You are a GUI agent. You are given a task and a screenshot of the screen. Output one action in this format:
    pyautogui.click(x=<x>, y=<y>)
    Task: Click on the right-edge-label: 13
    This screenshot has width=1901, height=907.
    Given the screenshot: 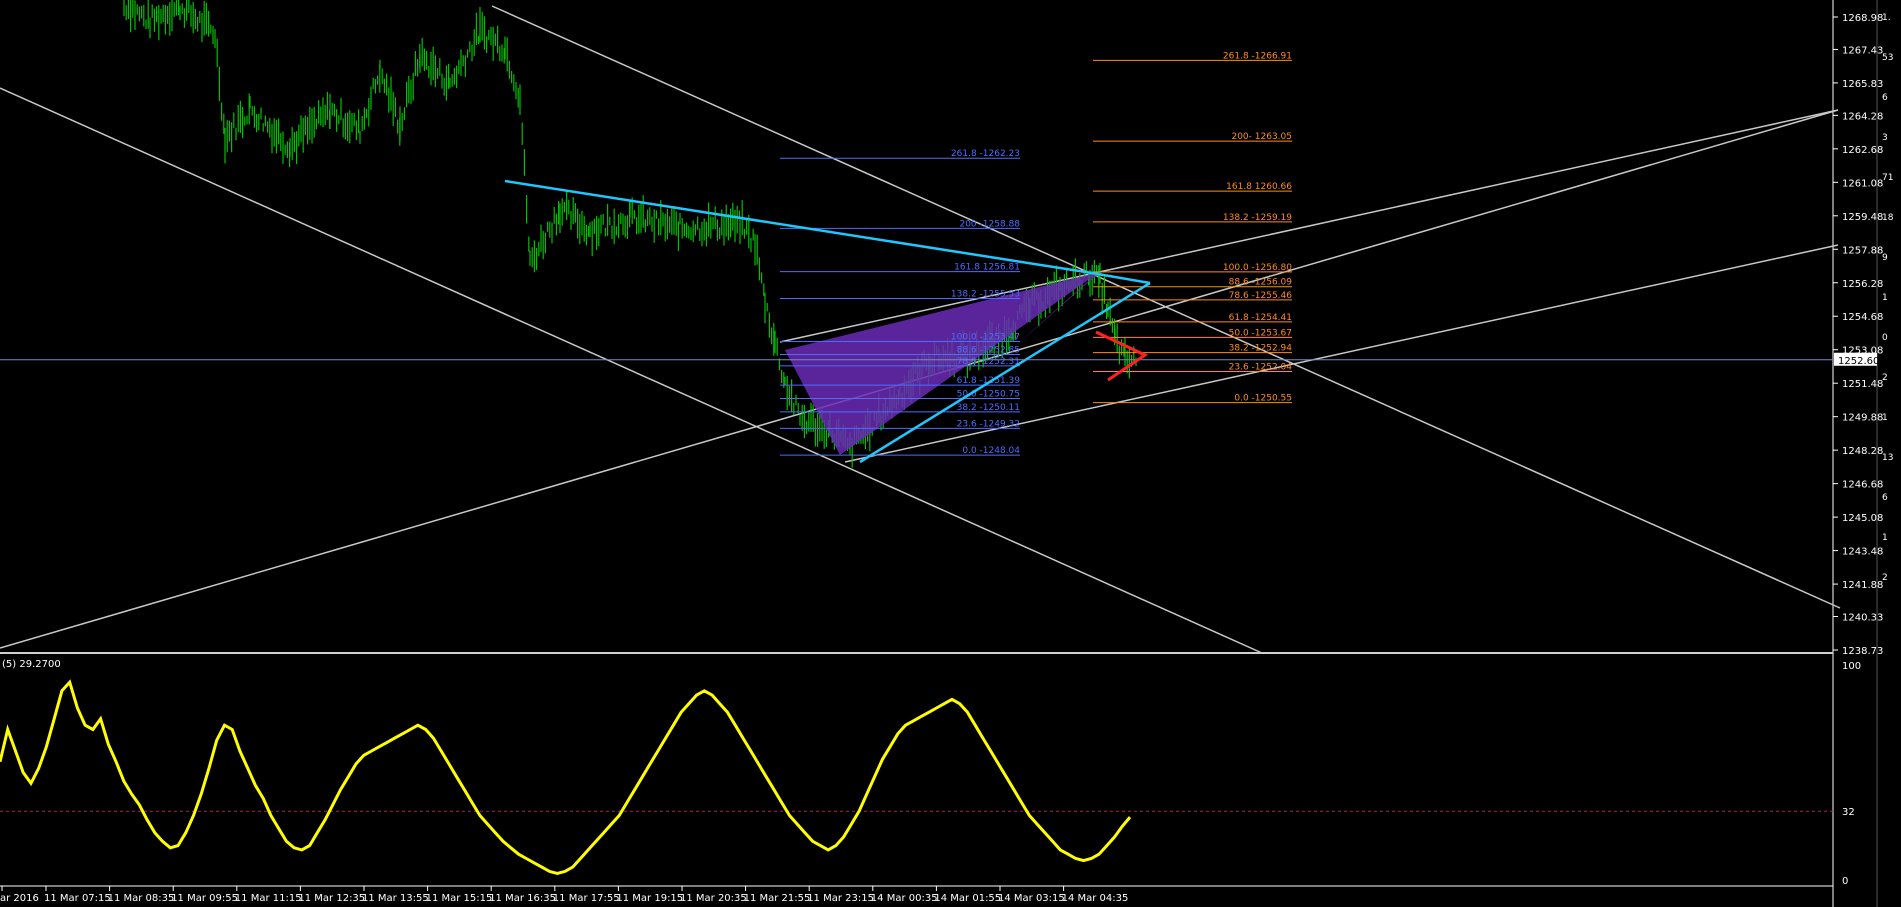 What is the action you would take?
    pyautogui.click(x=1887, y=458)
    